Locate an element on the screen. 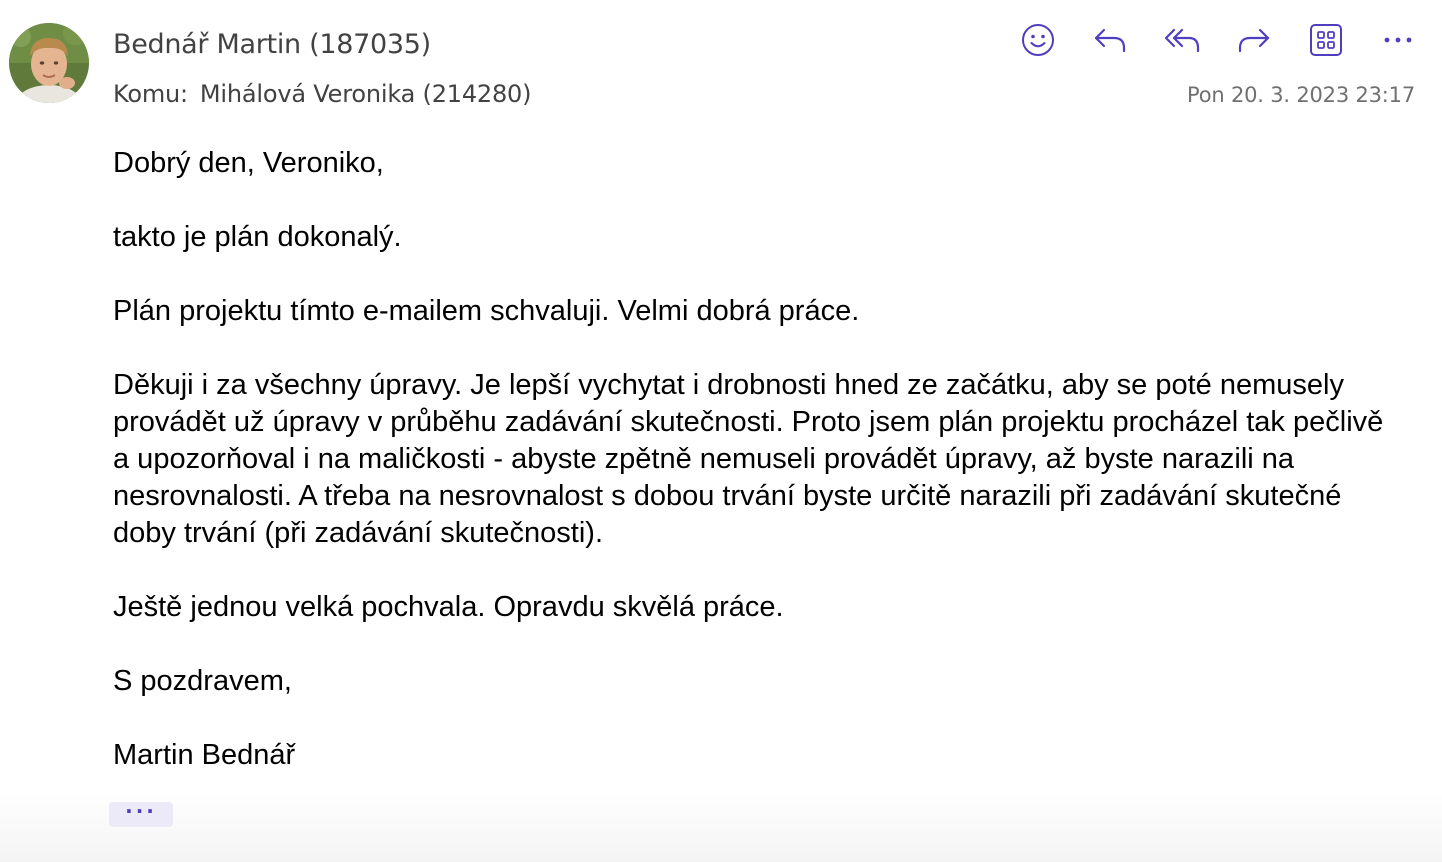 The height and width of the screenshot is (862, 1442). recipient-name: Mihálová Veronika (214280) is located at coordinates (366, 94).